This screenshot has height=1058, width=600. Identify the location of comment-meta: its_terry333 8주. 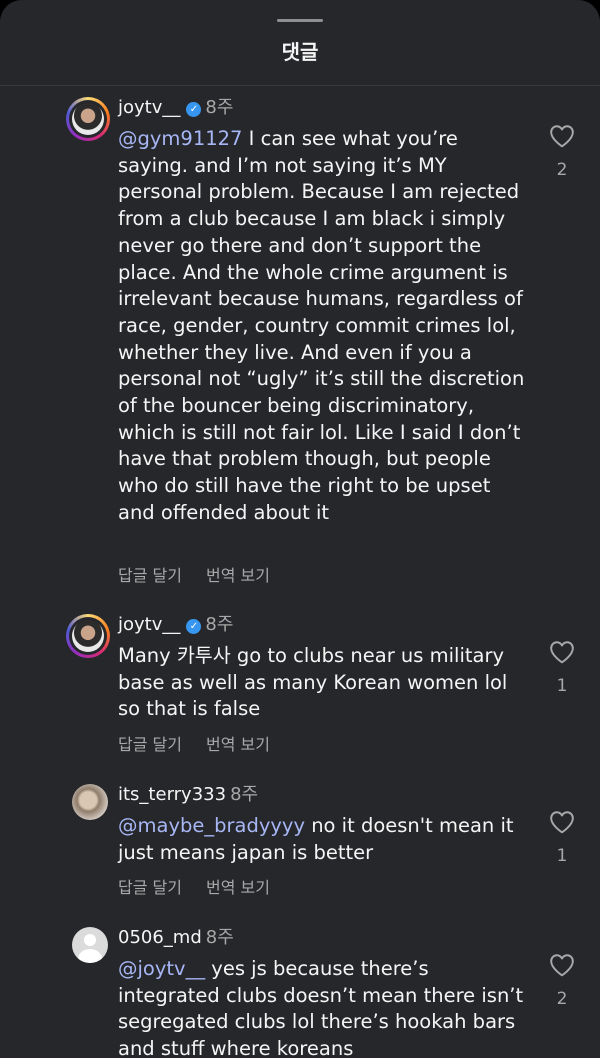
(188, 795).